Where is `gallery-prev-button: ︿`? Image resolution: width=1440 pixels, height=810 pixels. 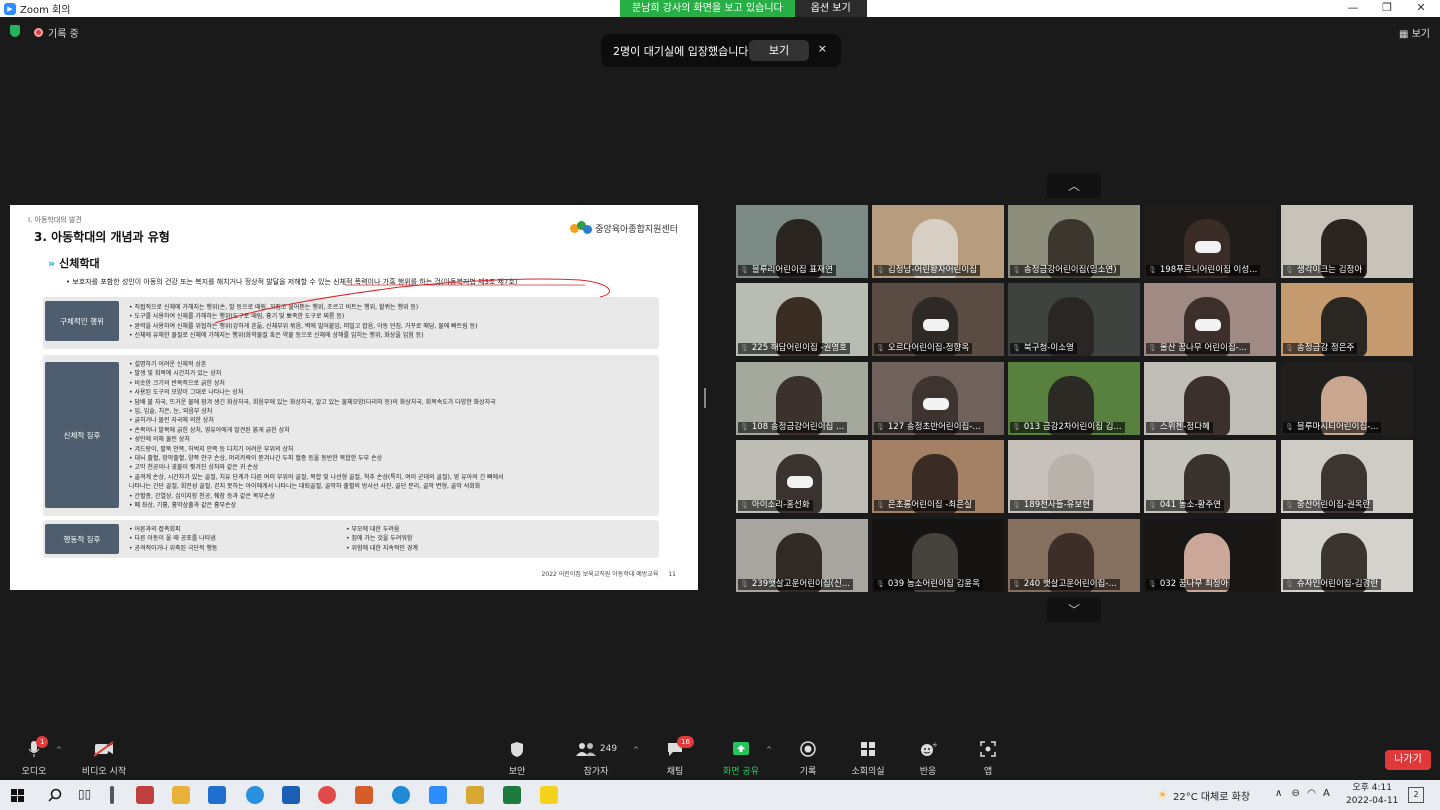
gallery-prev-button: ︿ is located at coordinates (1074, 186).